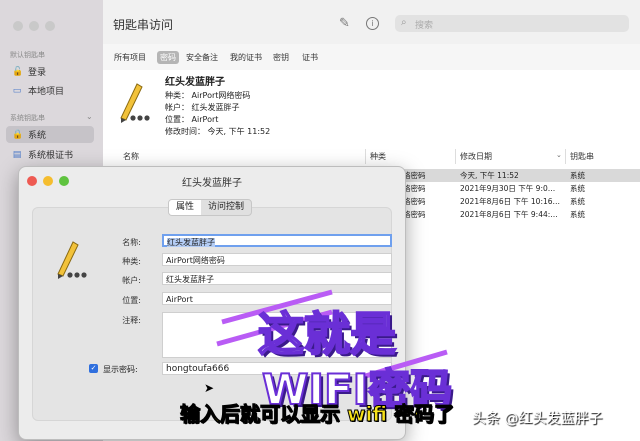  I want to click on detail-account-value: 红头发蓝胖子, so click(215, 107).